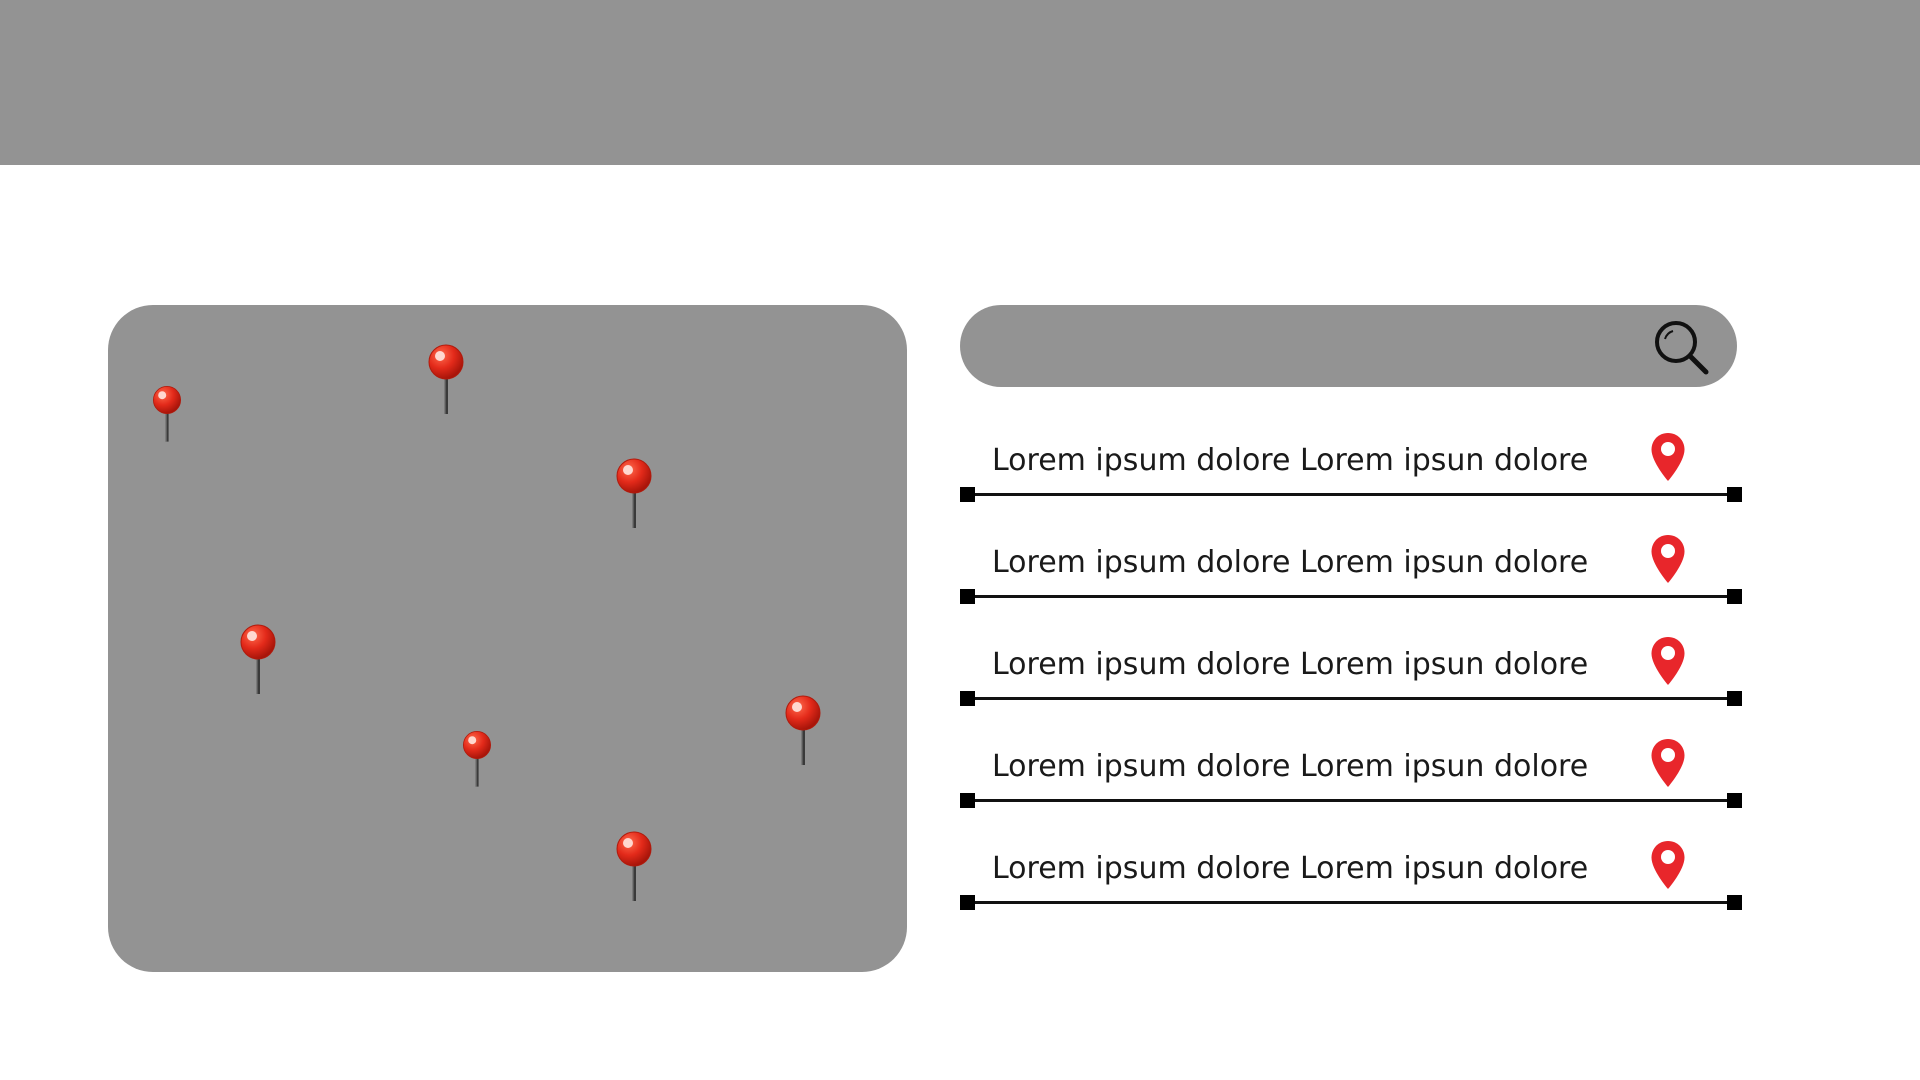 The width and height of the screenshot is (1920, 1080). I want to click on search-input, so click(1348, 346).